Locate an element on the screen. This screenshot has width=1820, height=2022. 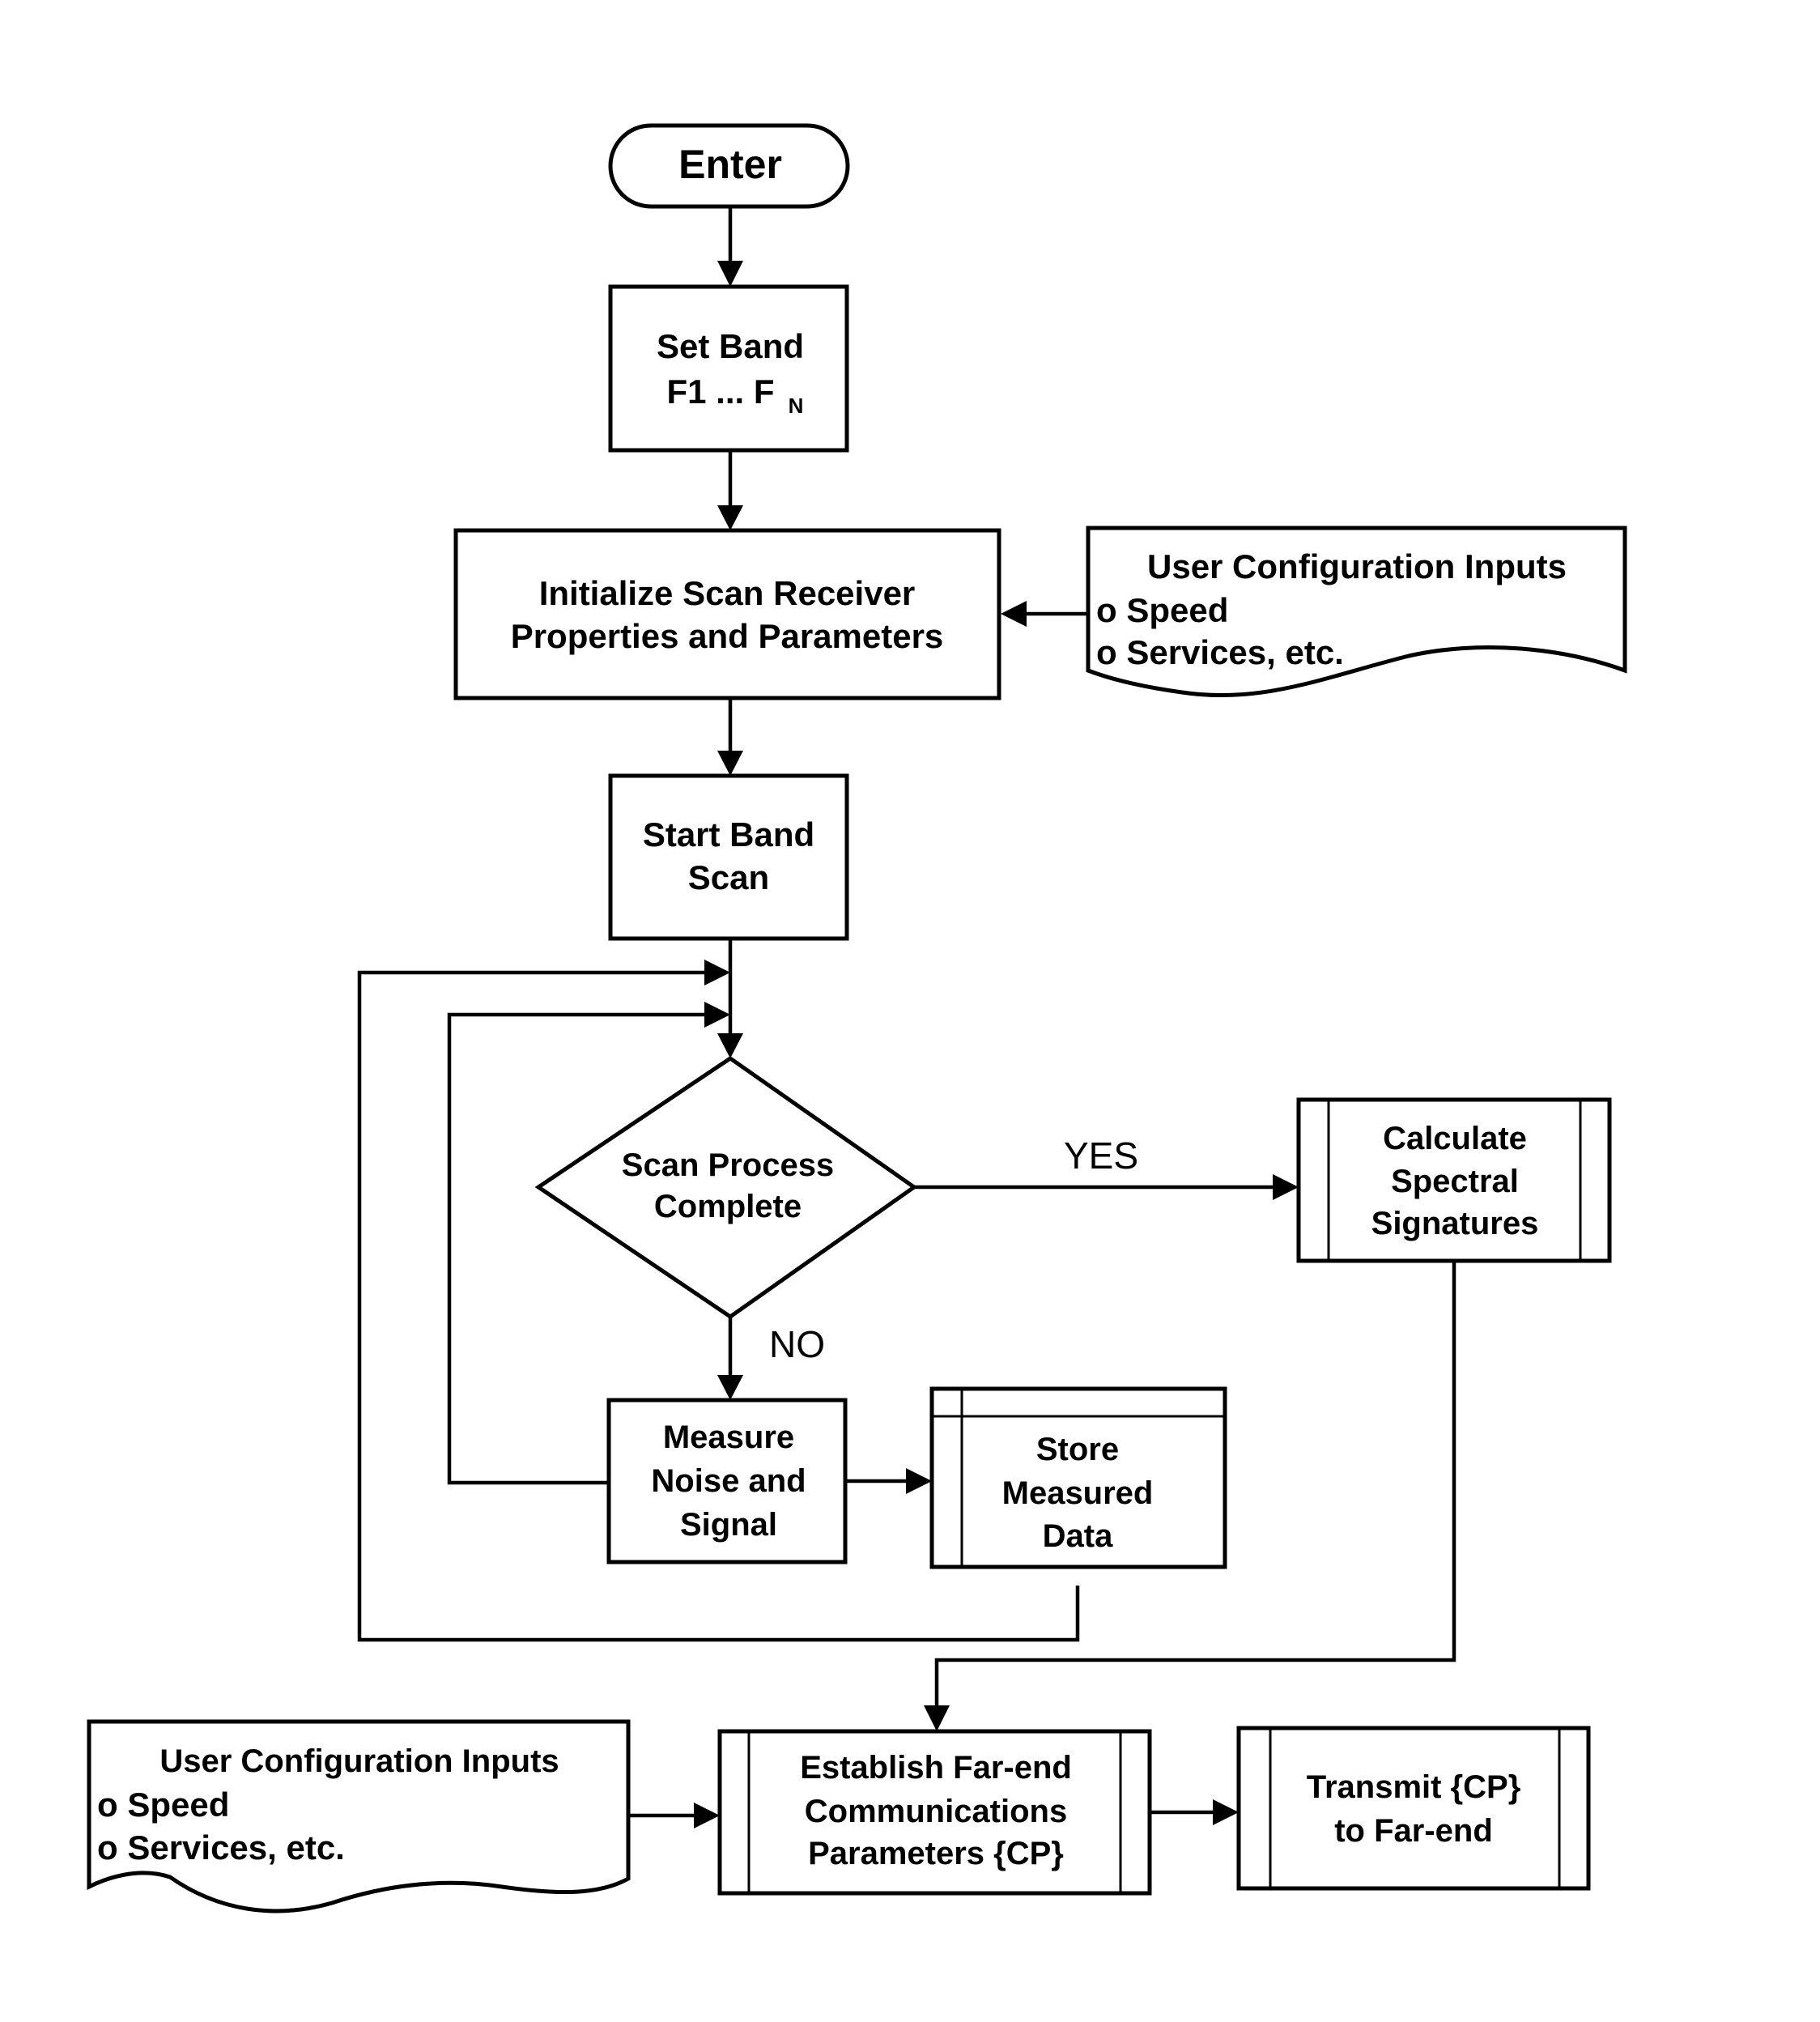
node-enter: Enter is located at coordinates (729, 166).